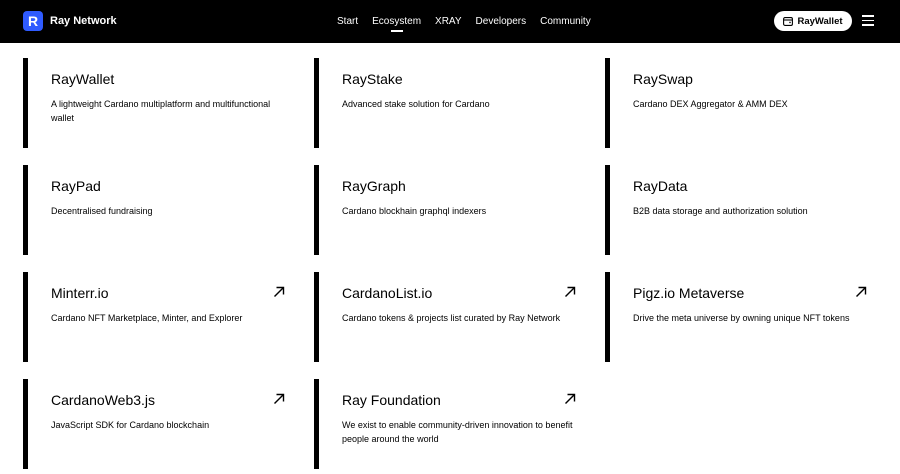 The width and height of the screenshot is (900, 474). What do you see at coordinates (102, 211) in the screenshot?
I see `card-description: Decentralised fundraising` at bounding box center [102, 211].